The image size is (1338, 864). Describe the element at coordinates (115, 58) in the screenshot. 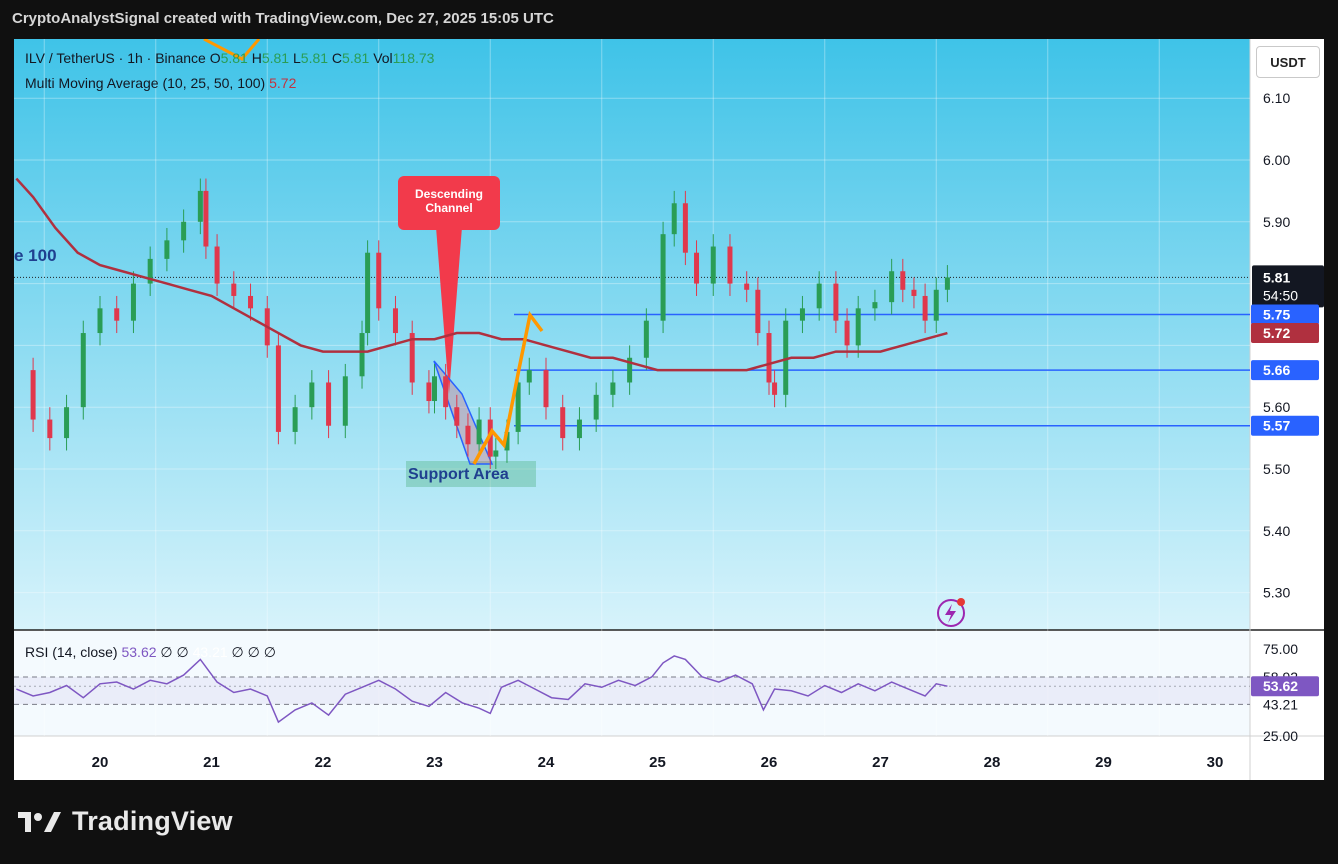

I see `symbol-label: ILV / TetherUS · 1h · Binance` at that location.